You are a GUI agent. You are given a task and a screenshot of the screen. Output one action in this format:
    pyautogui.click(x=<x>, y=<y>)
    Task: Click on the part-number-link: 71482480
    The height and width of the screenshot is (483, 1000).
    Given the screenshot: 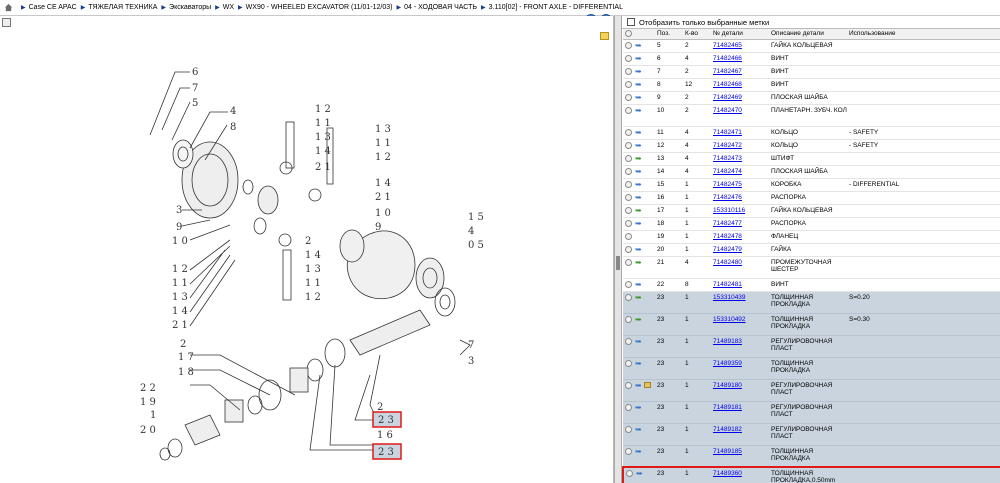 What is the action you would take?
    pyautogui.click(x=727, y=262)
    